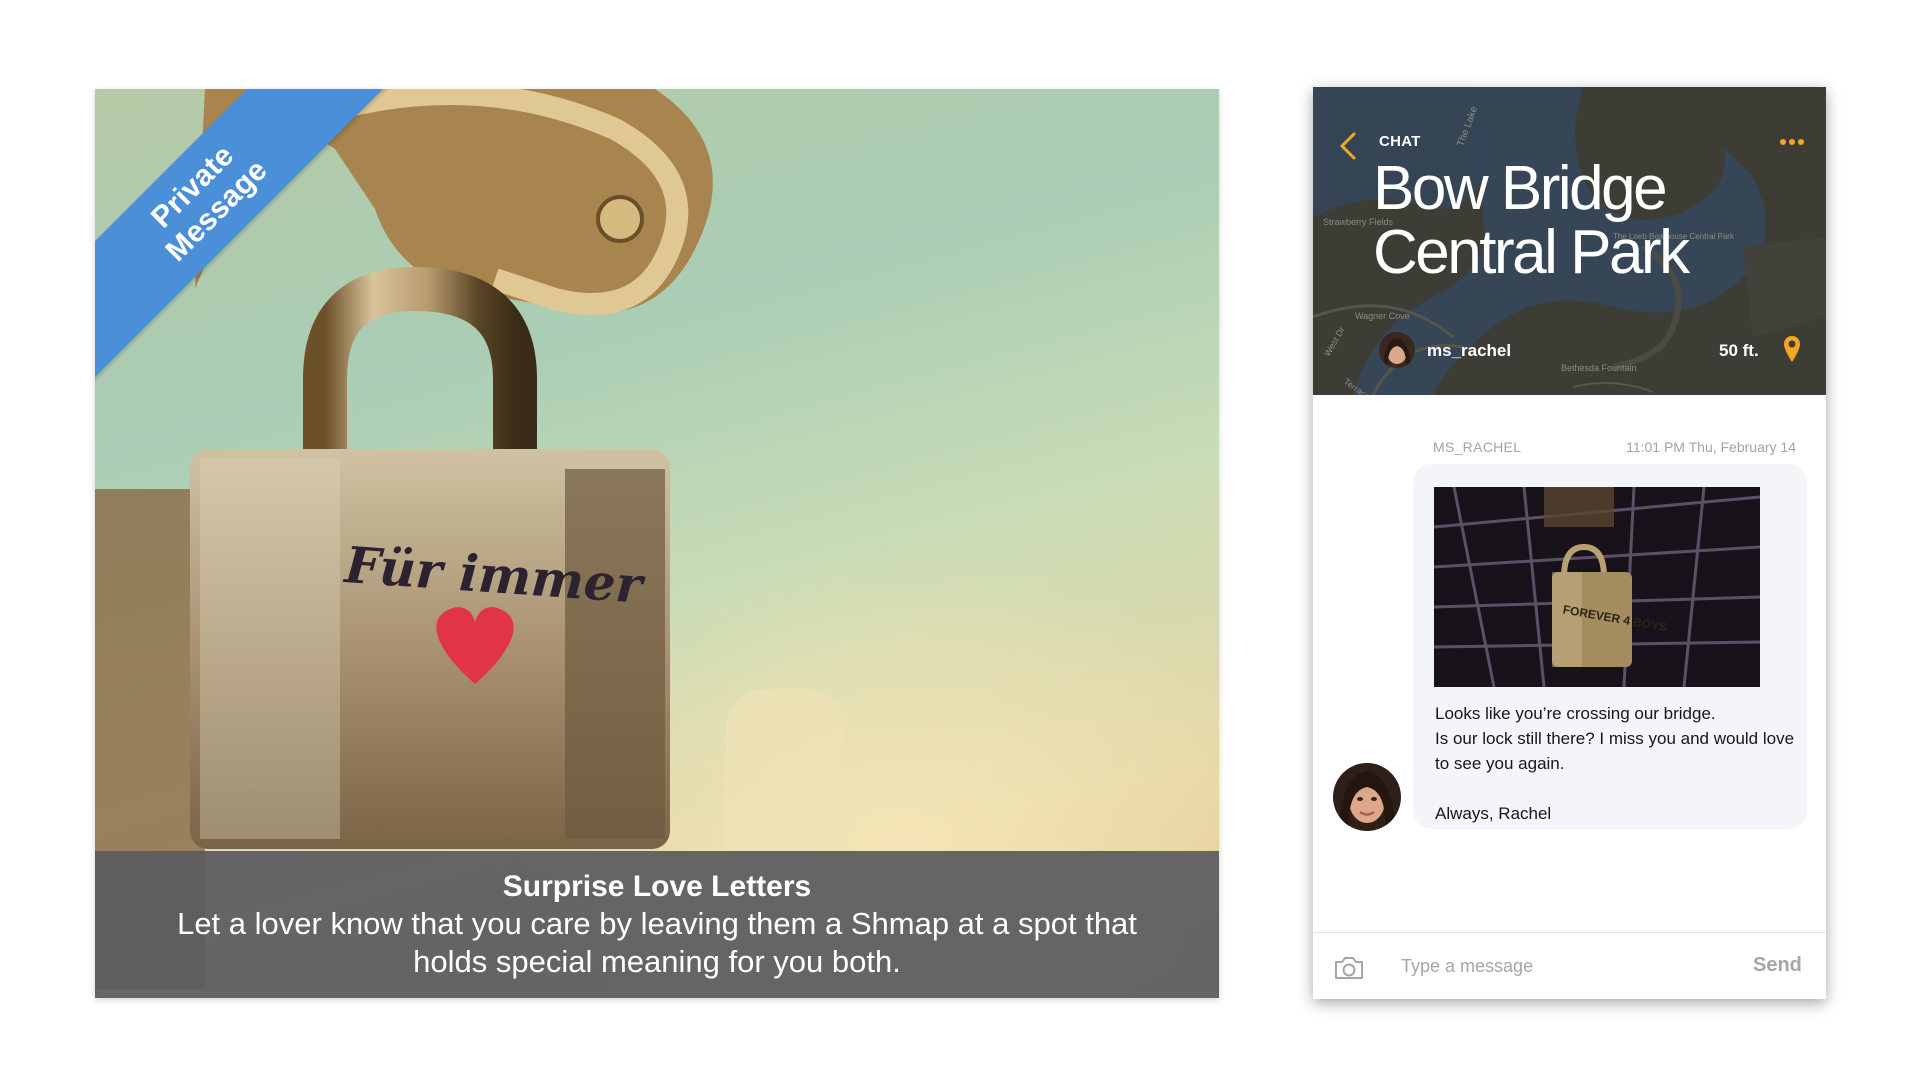  What do you see at coordinates (1469, 351) in the screenshot?
I see `header-username: ms_rachel` at bounding box center [1469, 351].